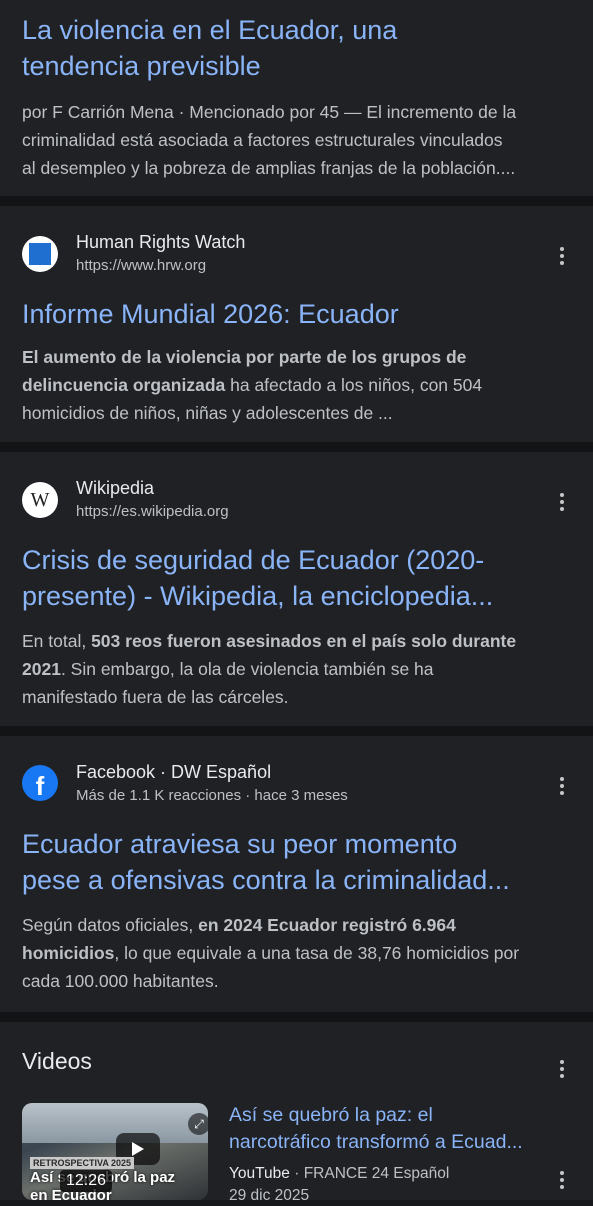 The image size is (593, 1206). What do you see at coordinates (40, 254) in the screenshot?
I see `hrw-favicon-icon` at bounding box center [40, 254].